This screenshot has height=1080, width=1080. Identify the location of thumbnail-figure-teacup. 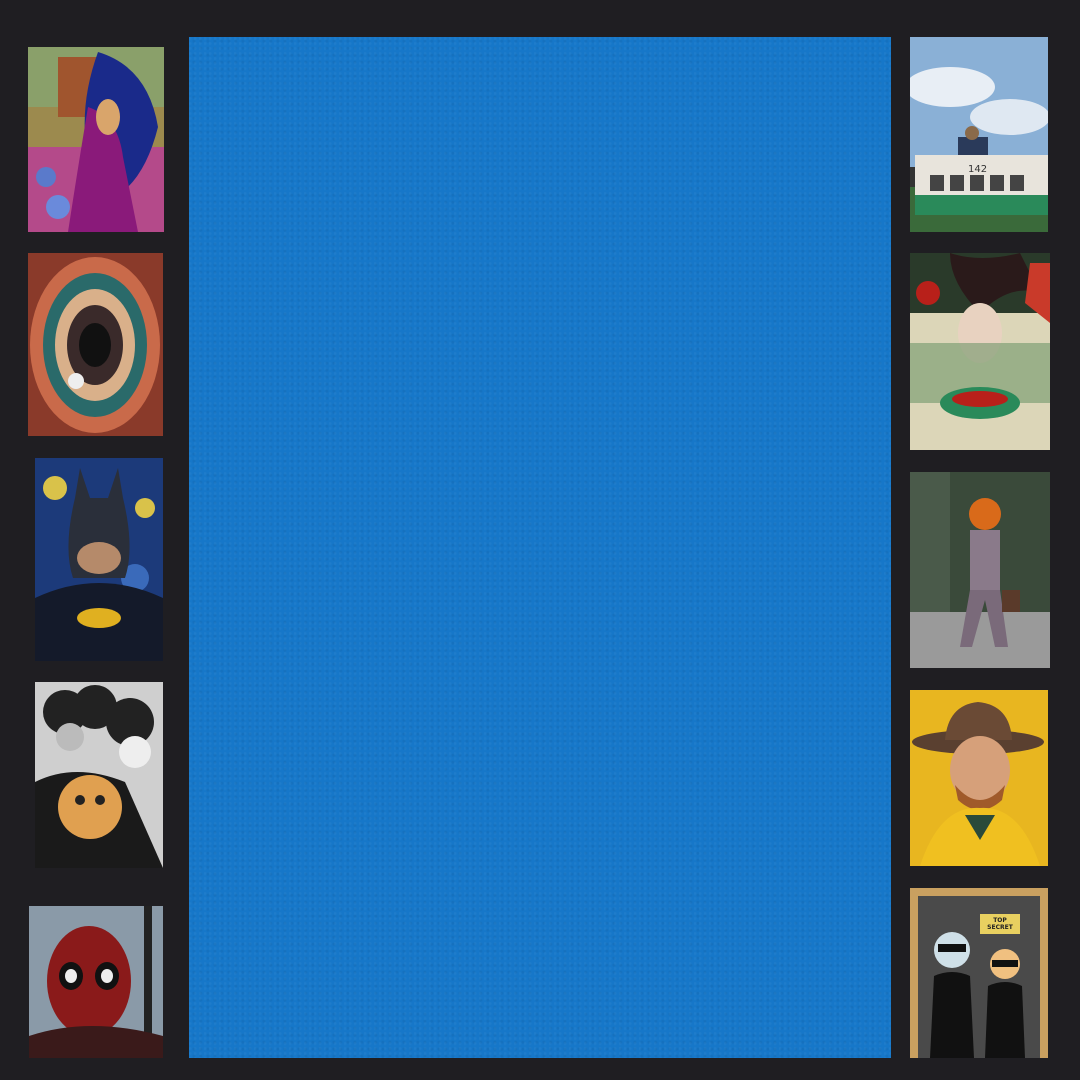
(980, 351).